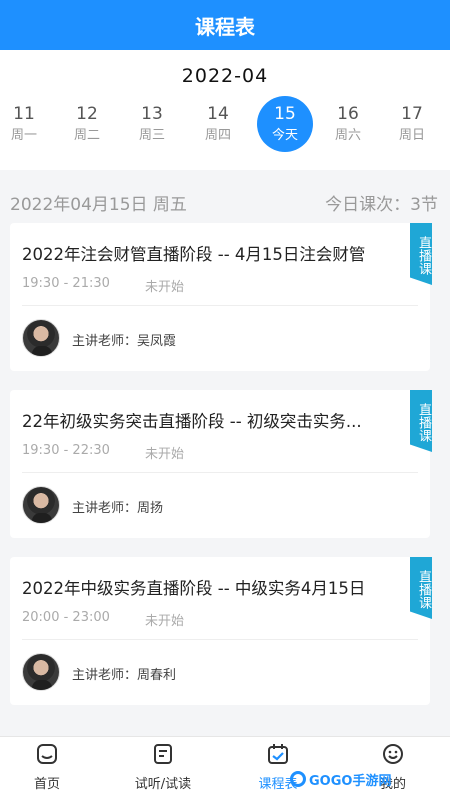  Describe the element at coordinates (225, 76) in the screenshot. I see `month-label: 2022-04` at that location.